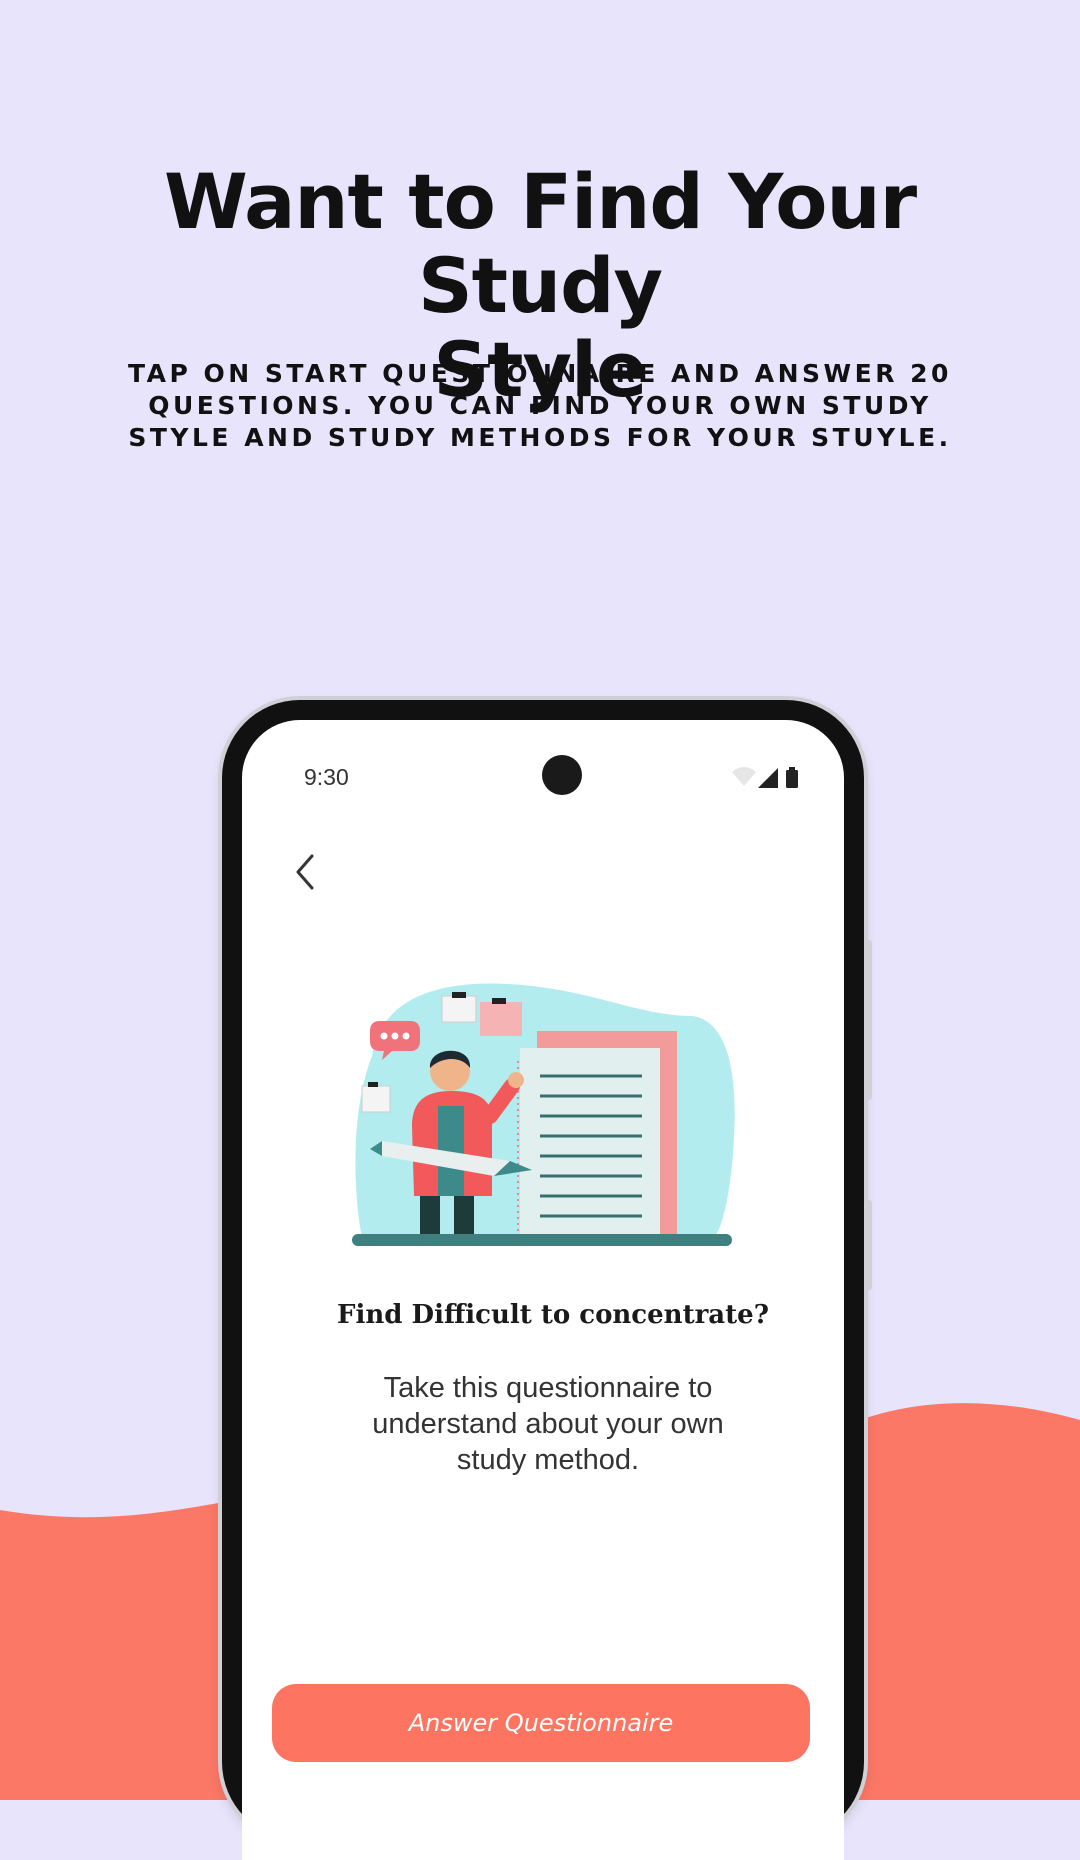 The width and height of the screenshot is (1080, 1860). What do you see at coordinates (768, 778) in the screenshot?
I see `signal-icon` at bounding box center [768, 778].